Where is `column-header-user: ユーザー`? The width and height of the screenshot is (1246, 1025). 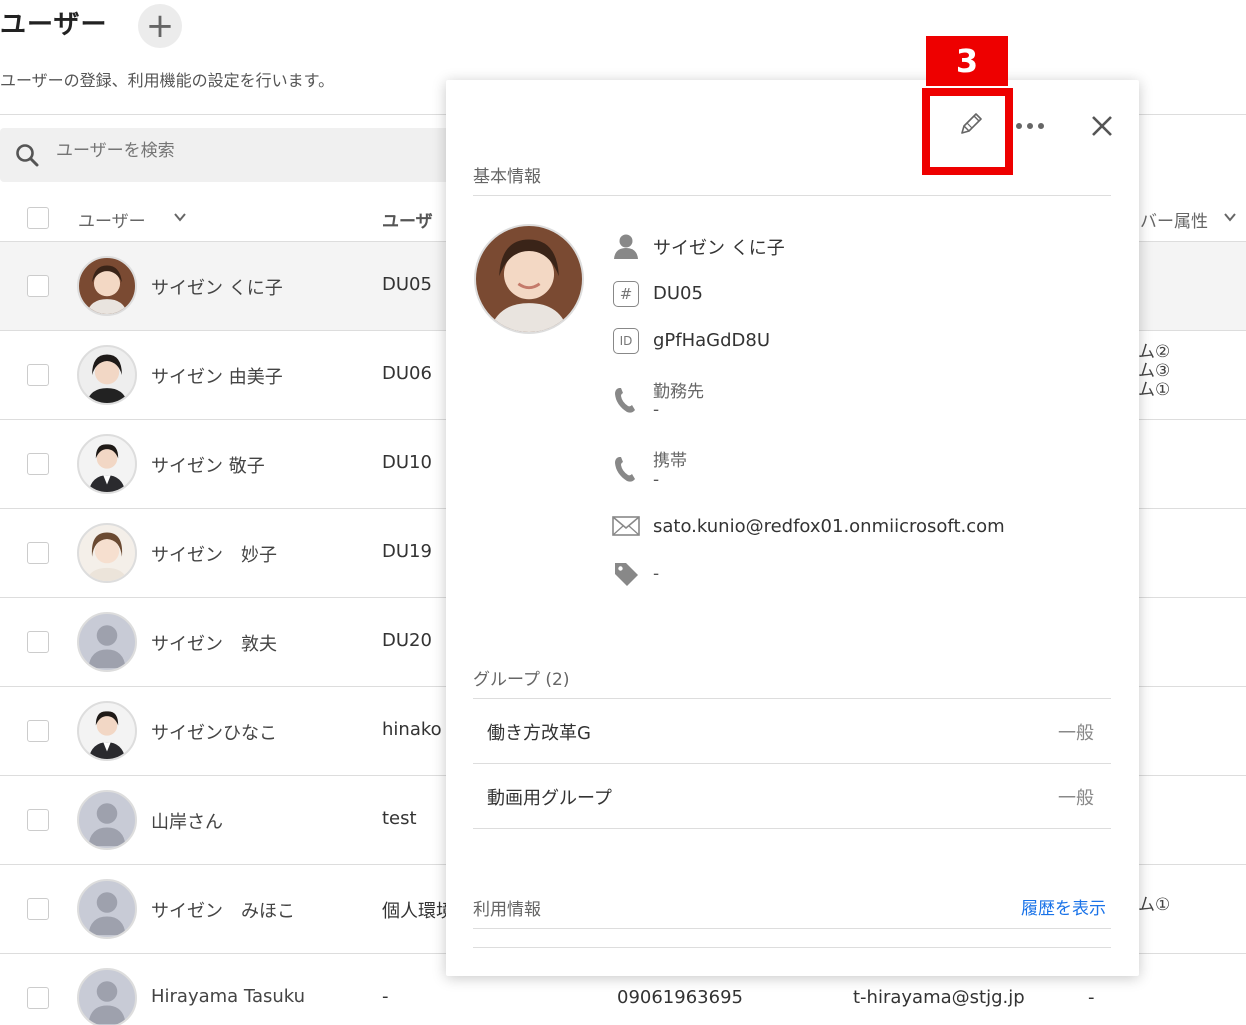 column-header-user: ユーザー is located at coordinates (112, 219).